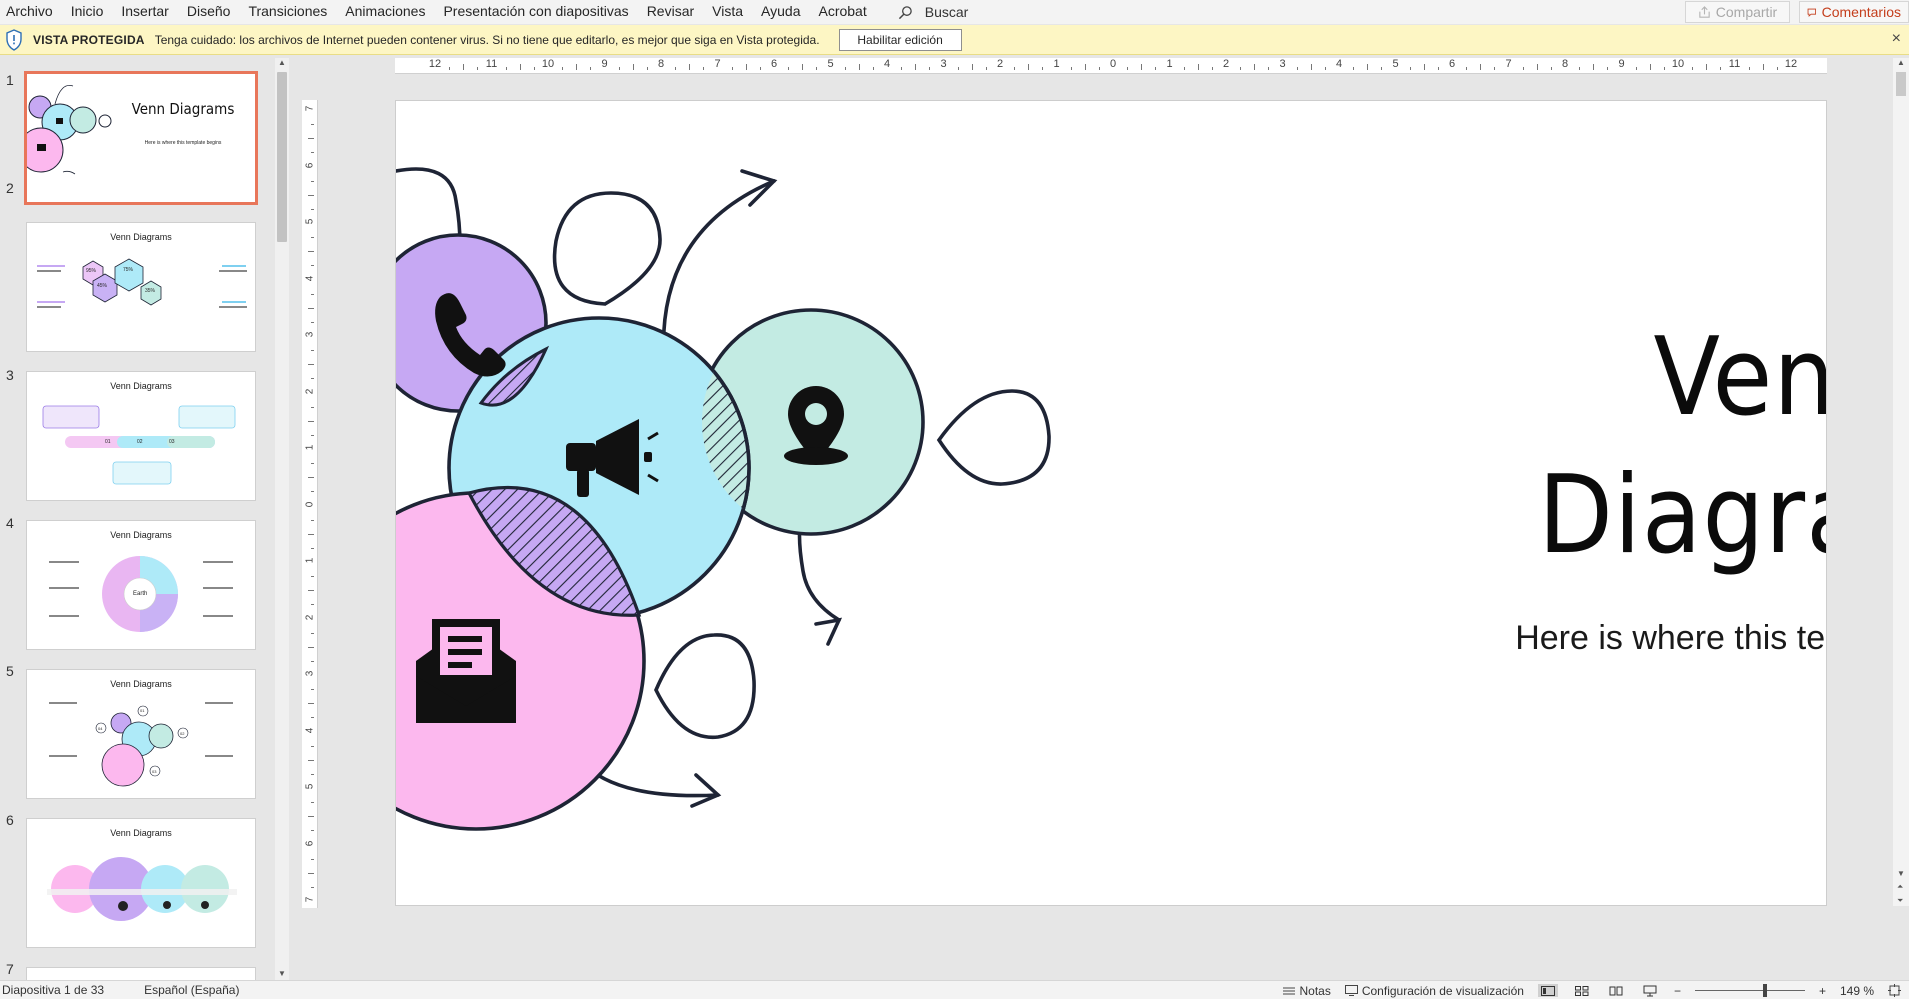  I want to click on tab-archivo: Archivo, so click(31, 12).